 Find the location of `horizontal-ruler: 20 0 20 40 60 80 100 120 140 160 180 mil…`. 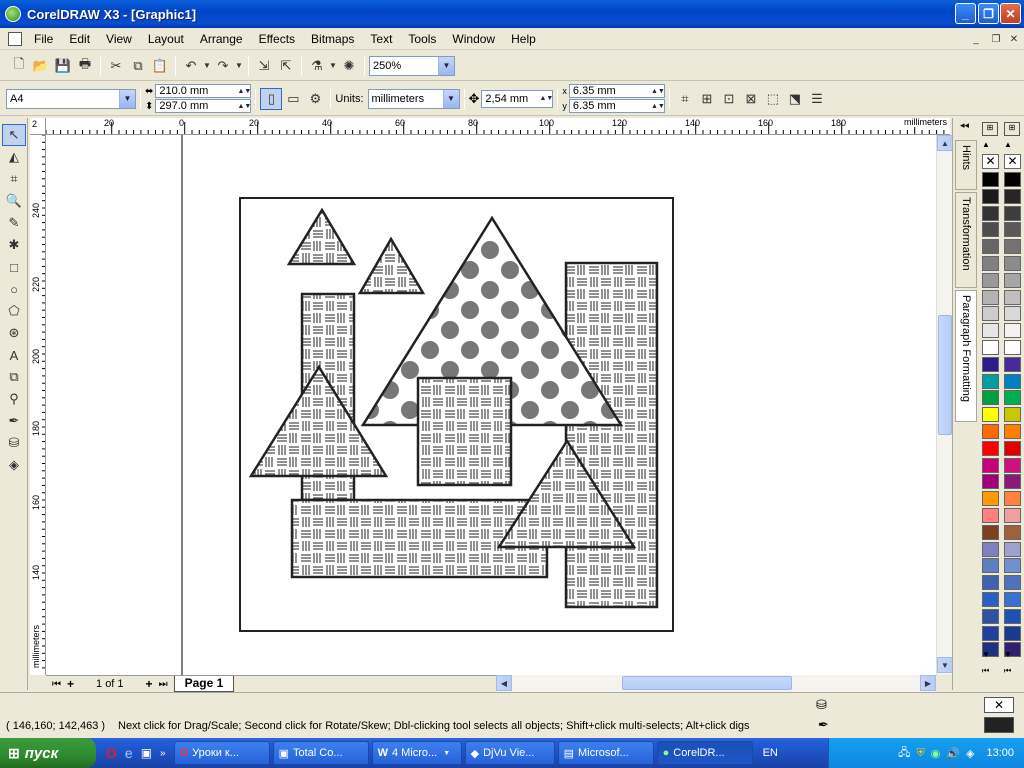

horizontal-ruler: 20 0 20 40 60 80 100 120 140 160 180 mil… is located at coordinates (498, 126).